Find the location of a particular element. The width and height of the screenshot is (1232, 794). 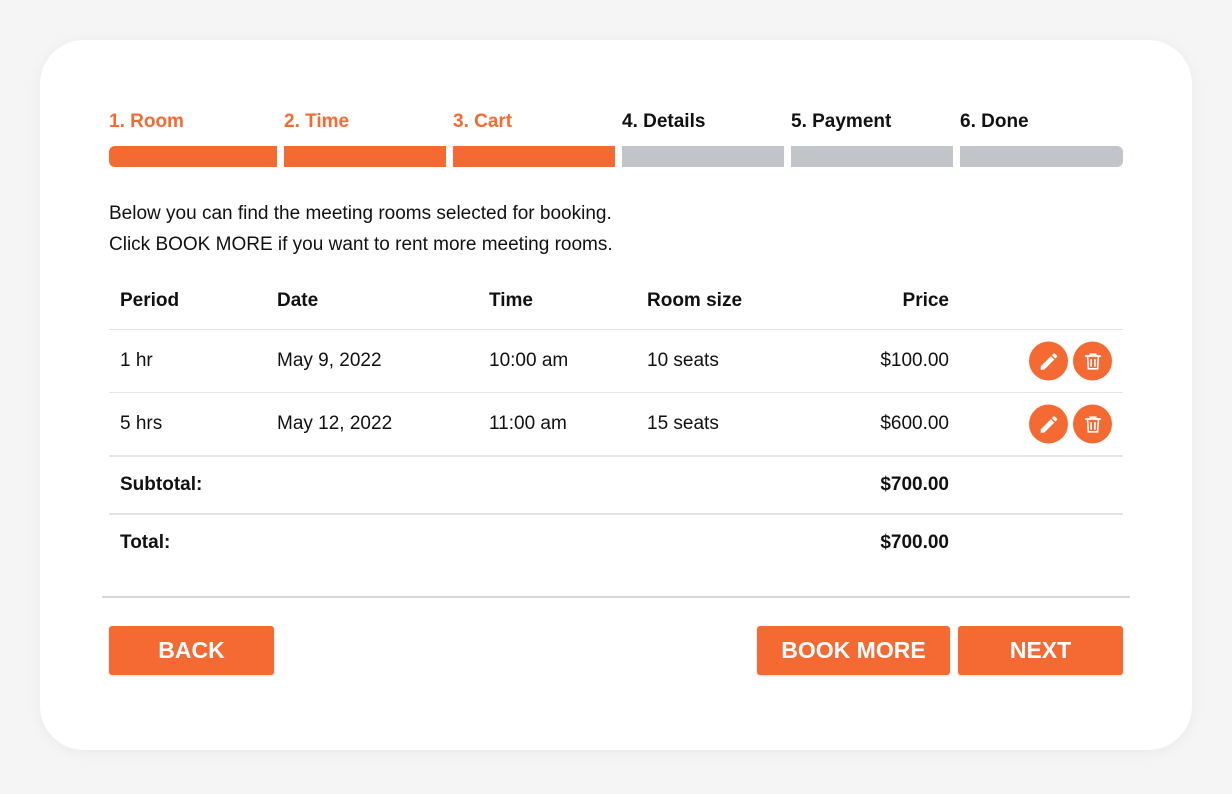

step-label: 5. Payment is located at coordinates (841, 121).